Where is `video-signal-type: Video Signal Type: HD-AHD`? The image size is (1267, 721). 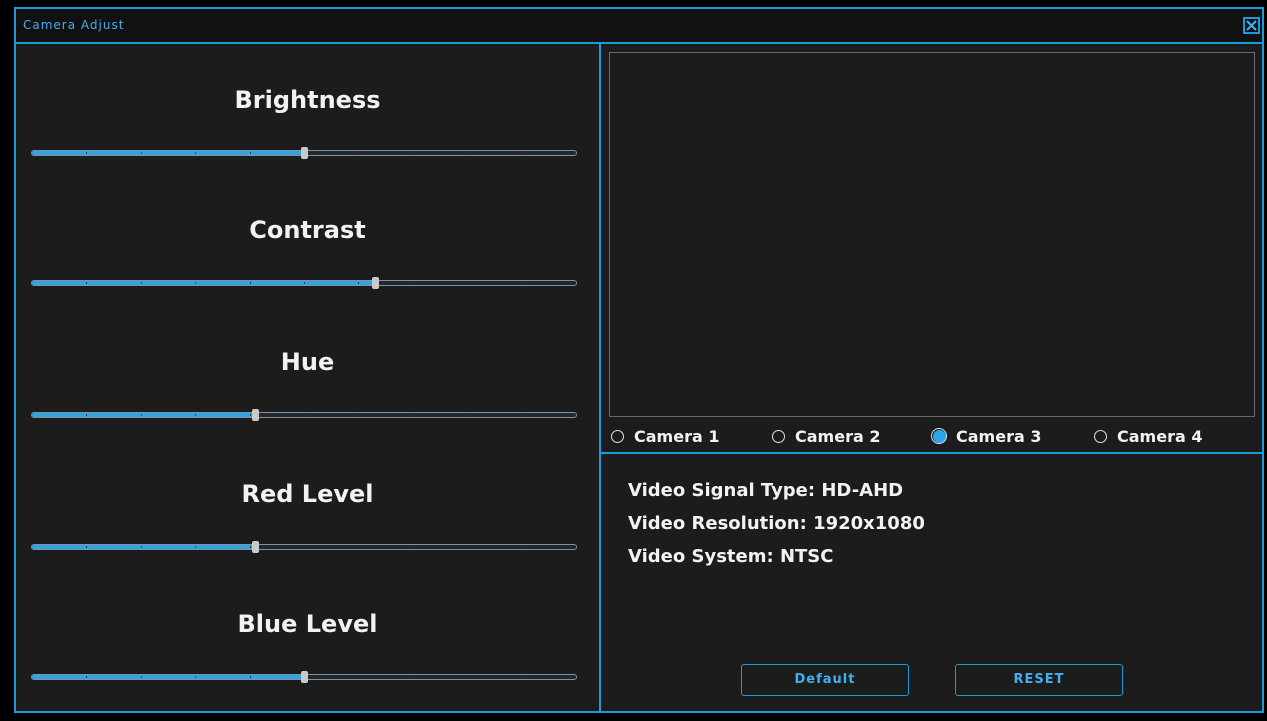 video-signal-type: Video Signal Type: HD-AHD is located at coordinates (766, 490).